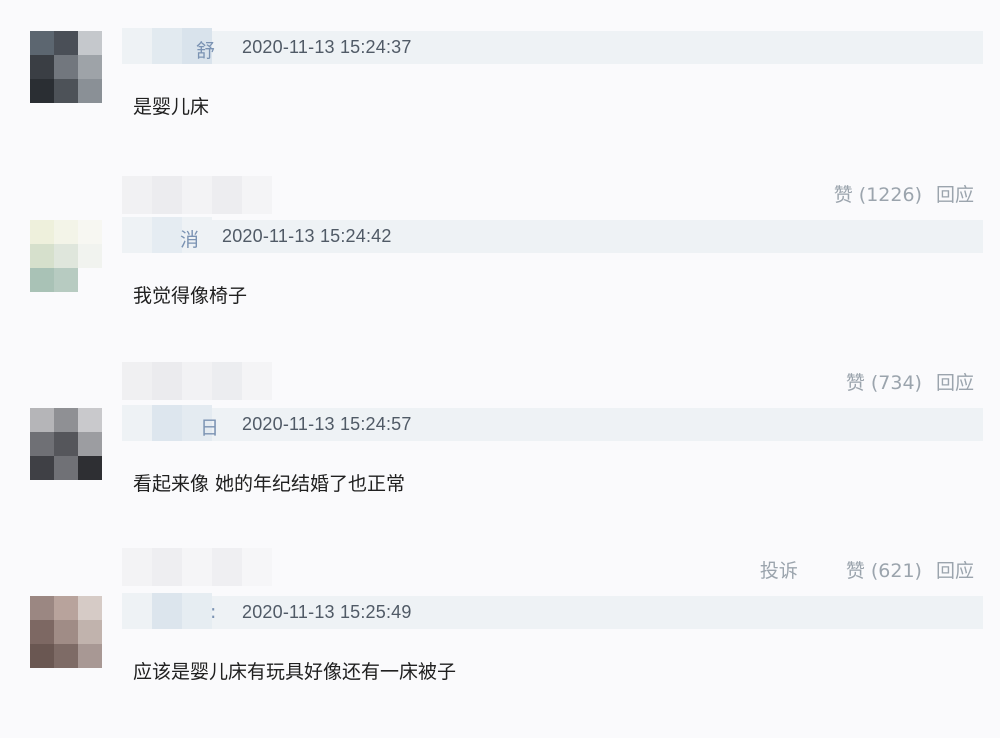  What do you see at coordinates (189, 238) in the screenshot?
I see `username-tail: 消` at bounding box center [189, 238].